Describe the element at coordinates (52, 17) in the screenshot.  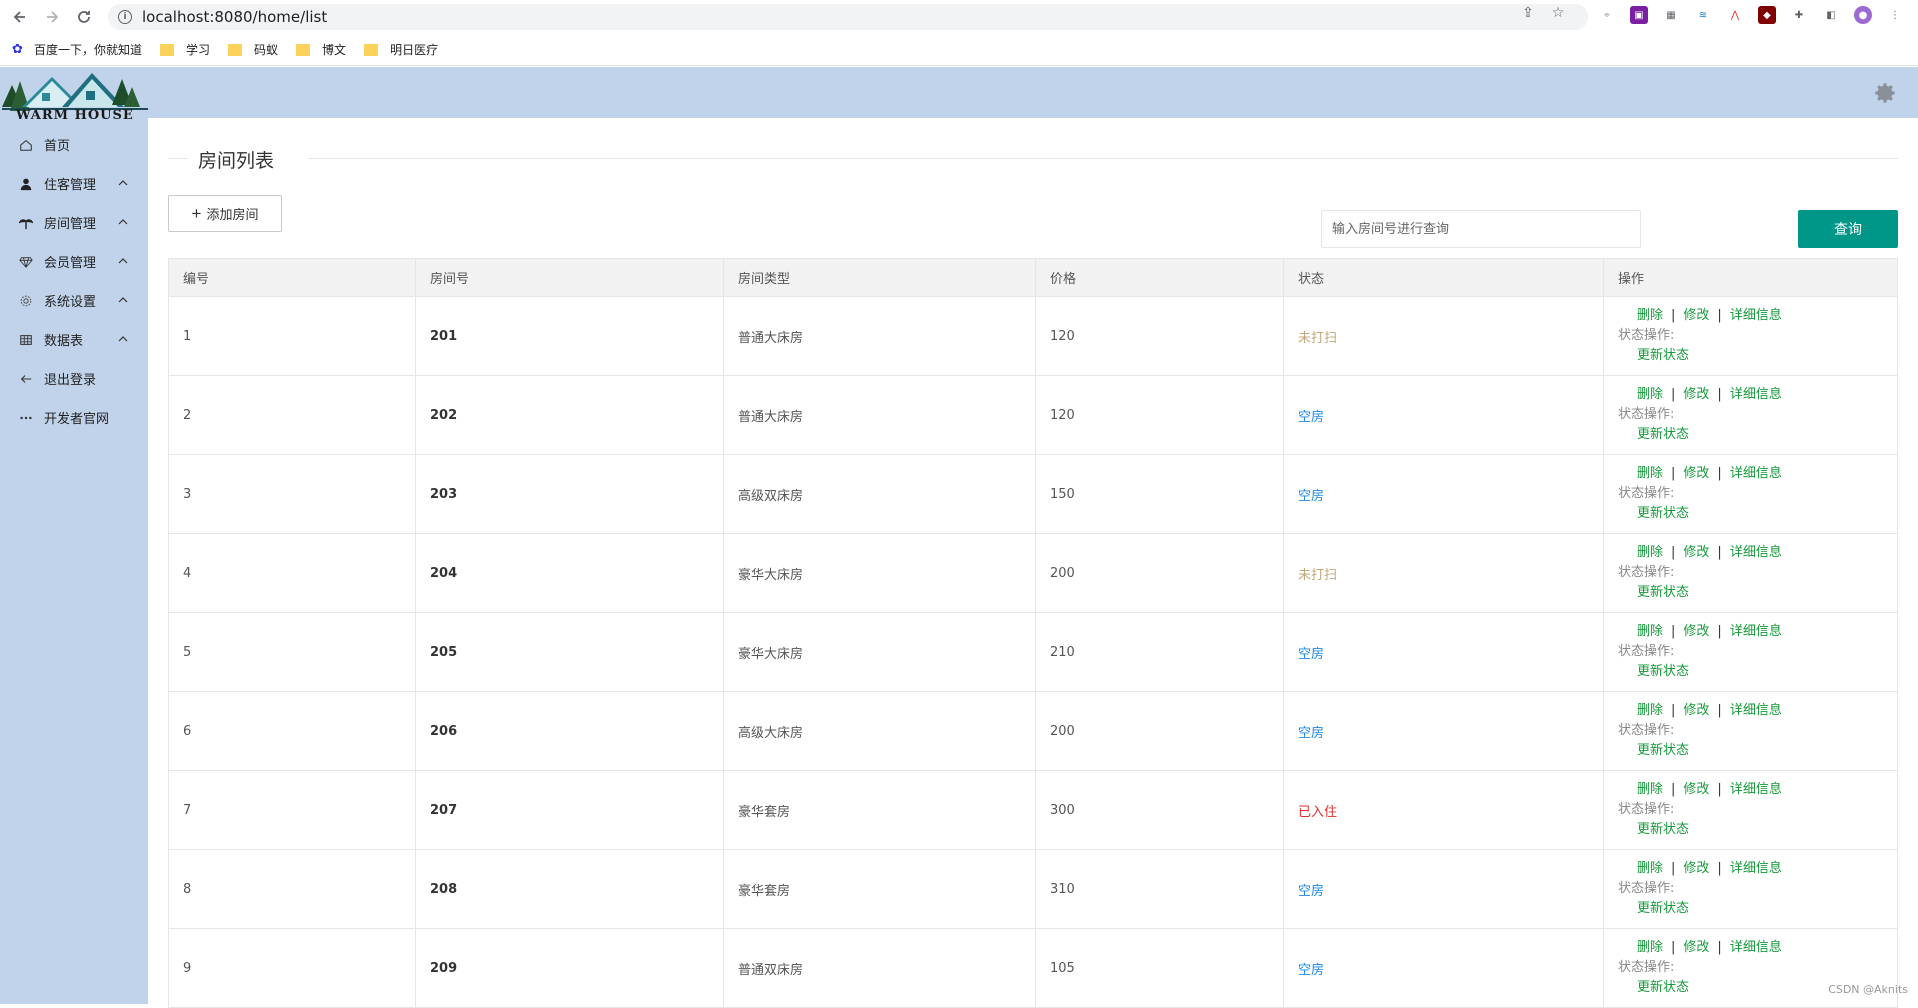
I see `forward-icon` at that location.